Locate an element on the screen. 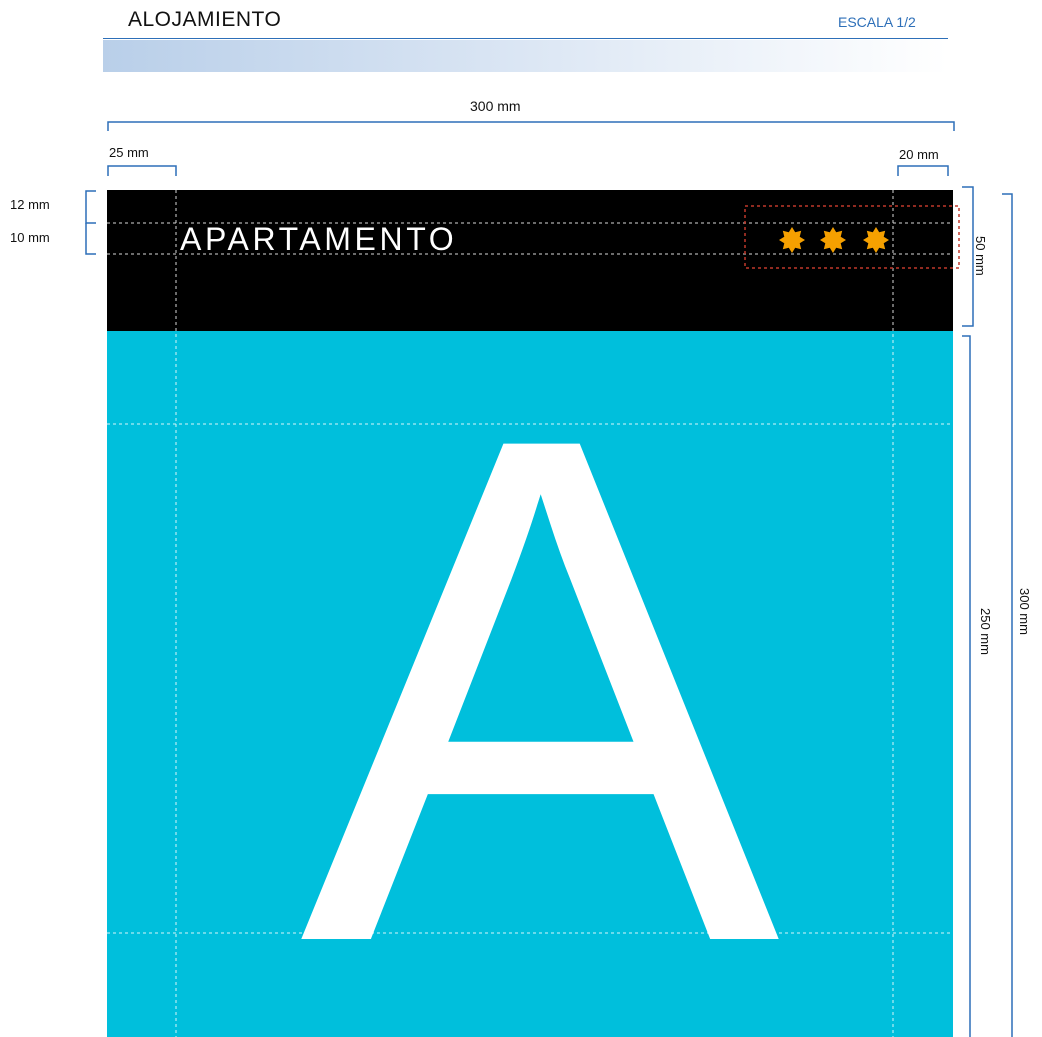 The image size is (1042, 1037). left-height-bracket is located at coordinates (90, 222).